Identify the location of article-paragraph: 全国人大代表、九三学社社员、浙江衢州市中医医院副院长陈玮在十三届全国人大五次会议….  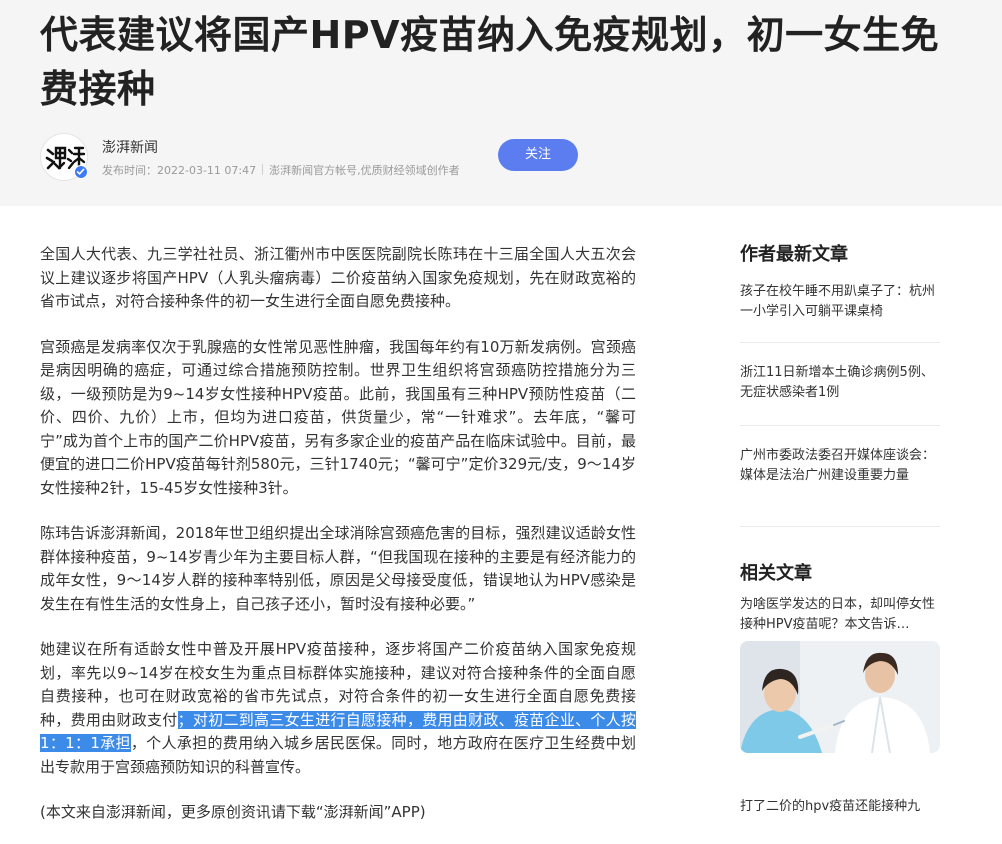
(338, 277).